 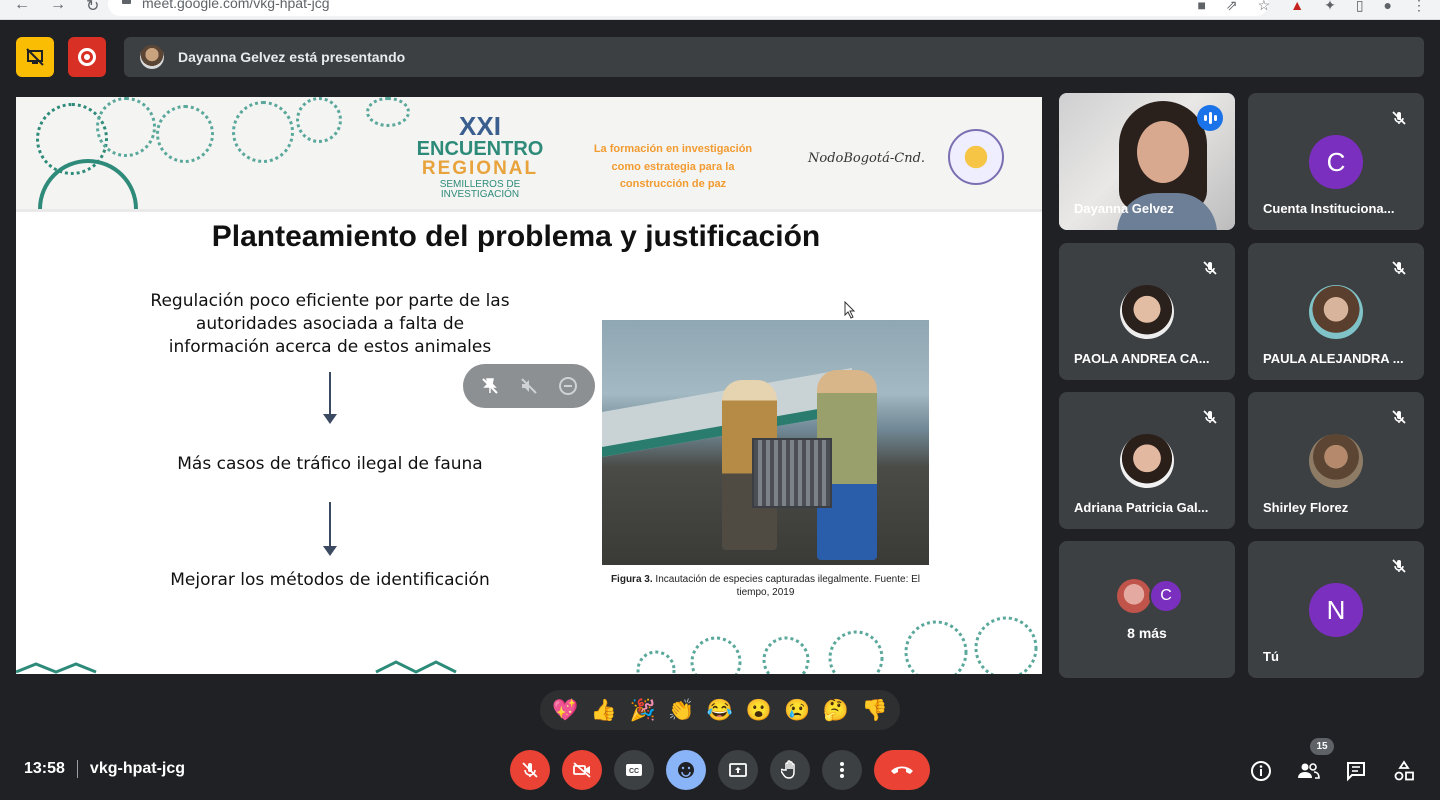 I want to click on raise-hand-button, so click(x=790, y=770).